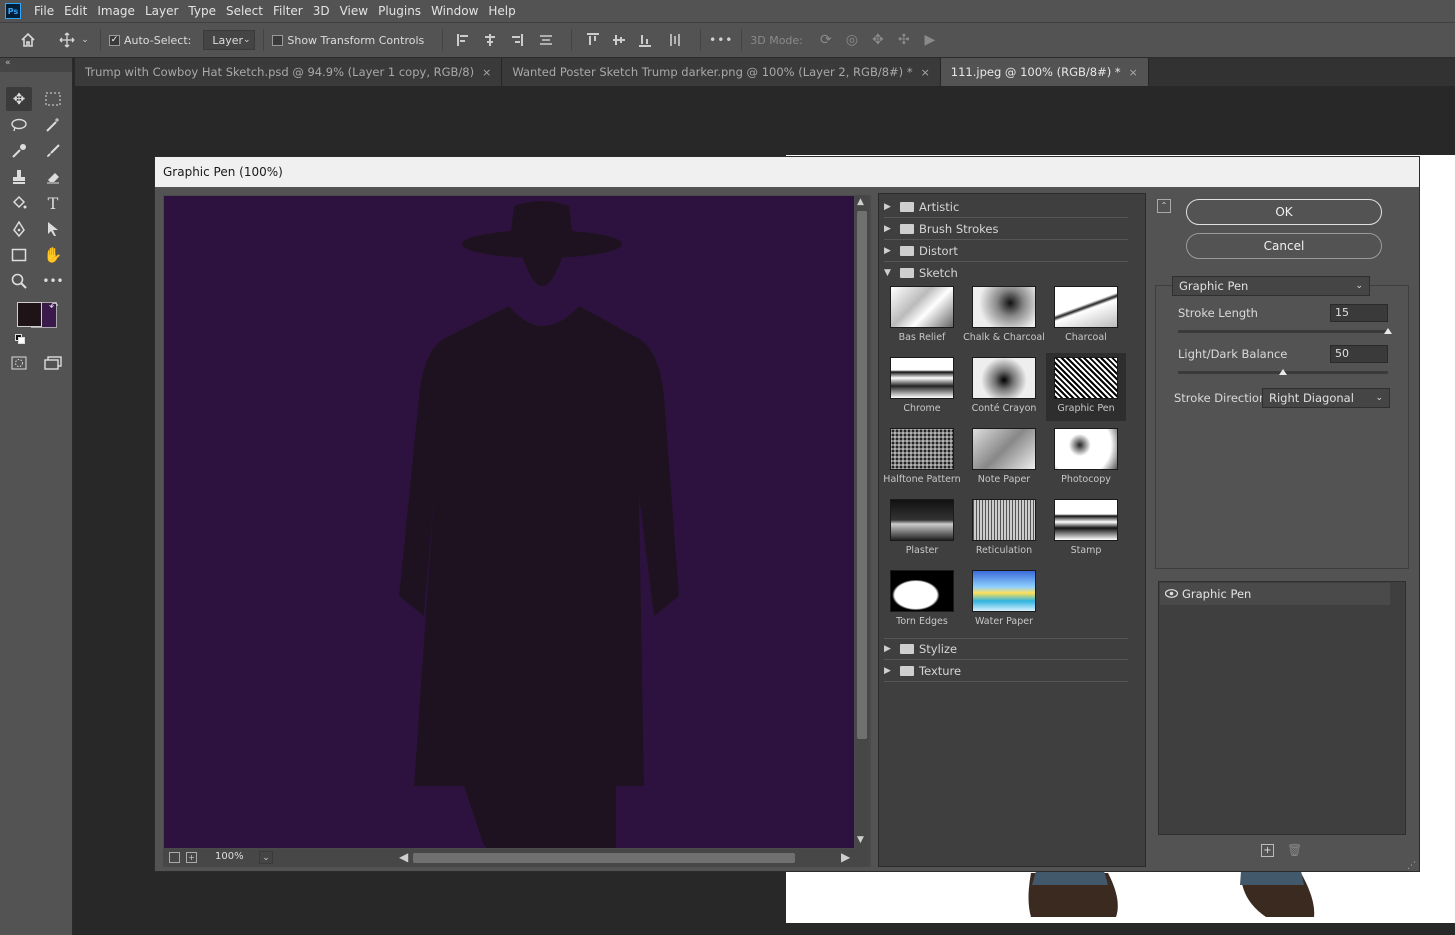  Describe the element at coordinates (1359, 313) in the screenshot. I see `stroke-length-input: 15` at that location.